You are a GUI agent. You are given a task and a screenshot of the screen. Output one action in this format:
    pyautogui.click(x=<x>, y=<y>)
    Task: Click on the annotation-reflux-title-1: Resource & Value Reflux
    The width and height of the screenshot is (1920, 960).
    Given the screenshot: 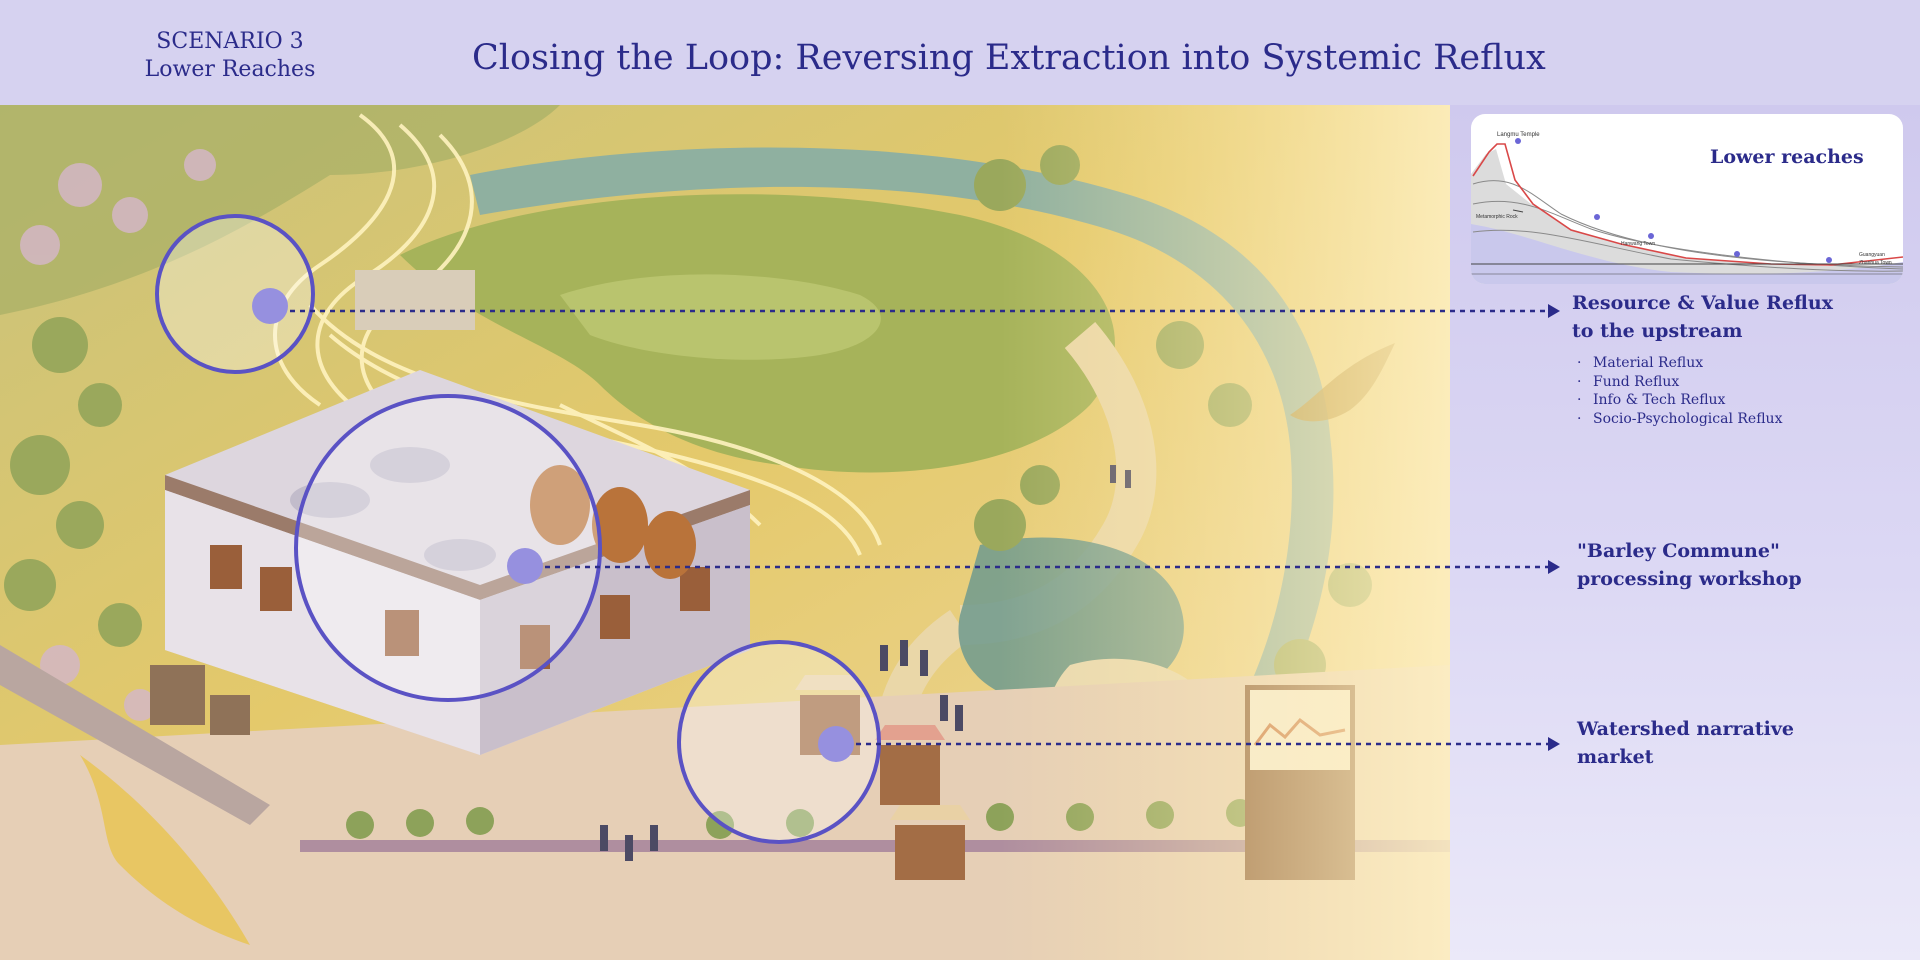 What is the action you would take?
    pyautogui.click(x=1702, y=303)
    